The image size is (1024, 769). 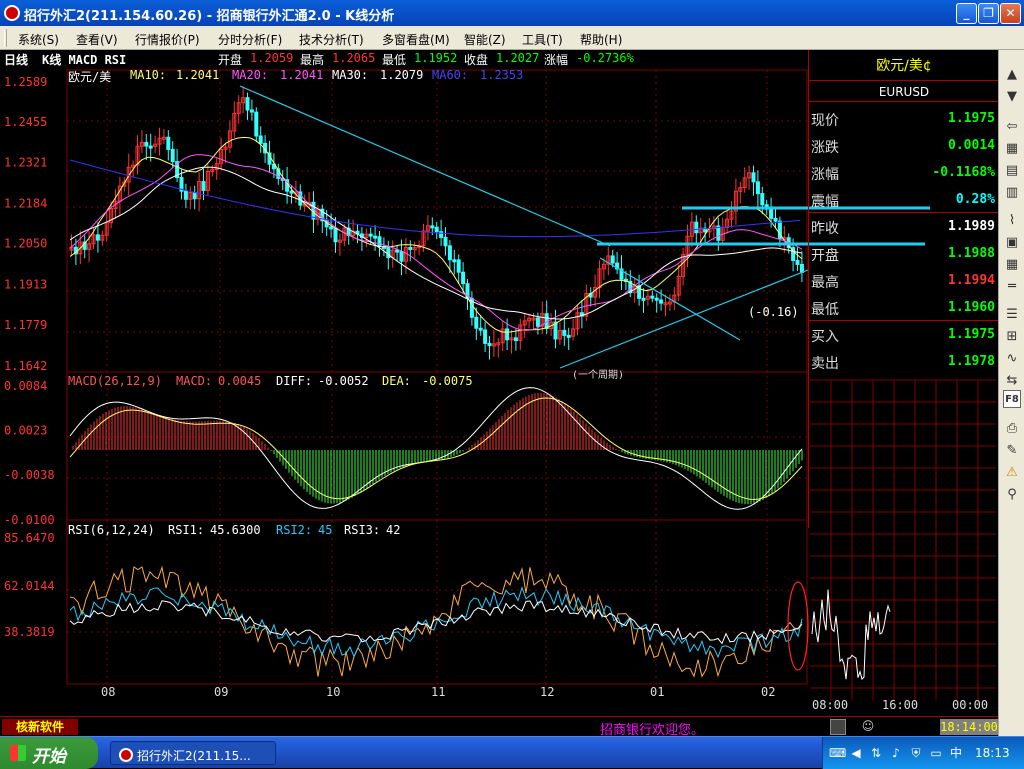 I want to click on print-icon: ⎙, so click(x=1012, y=429).